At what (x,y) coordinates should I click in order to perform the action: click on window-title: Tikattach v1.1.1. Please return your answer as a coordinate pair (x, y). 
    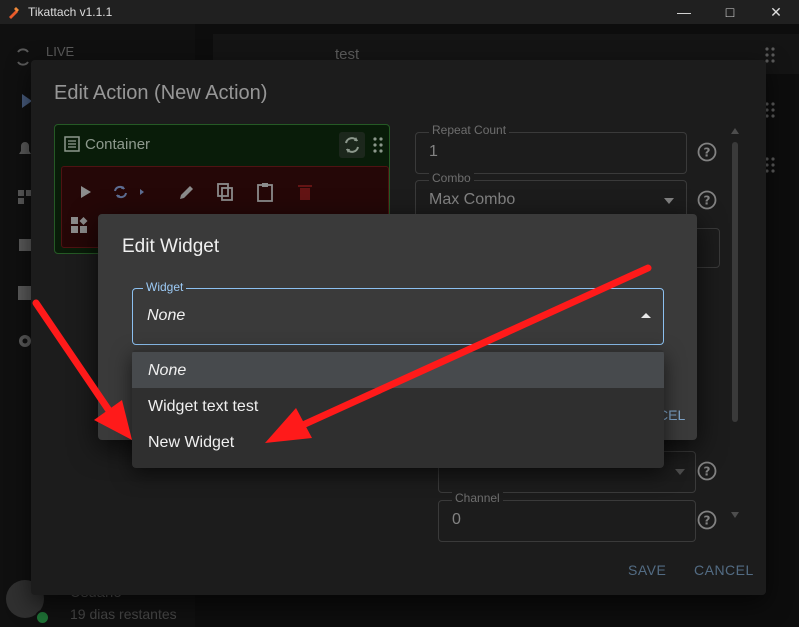
    Looking at the image, I should click on (70, 12).